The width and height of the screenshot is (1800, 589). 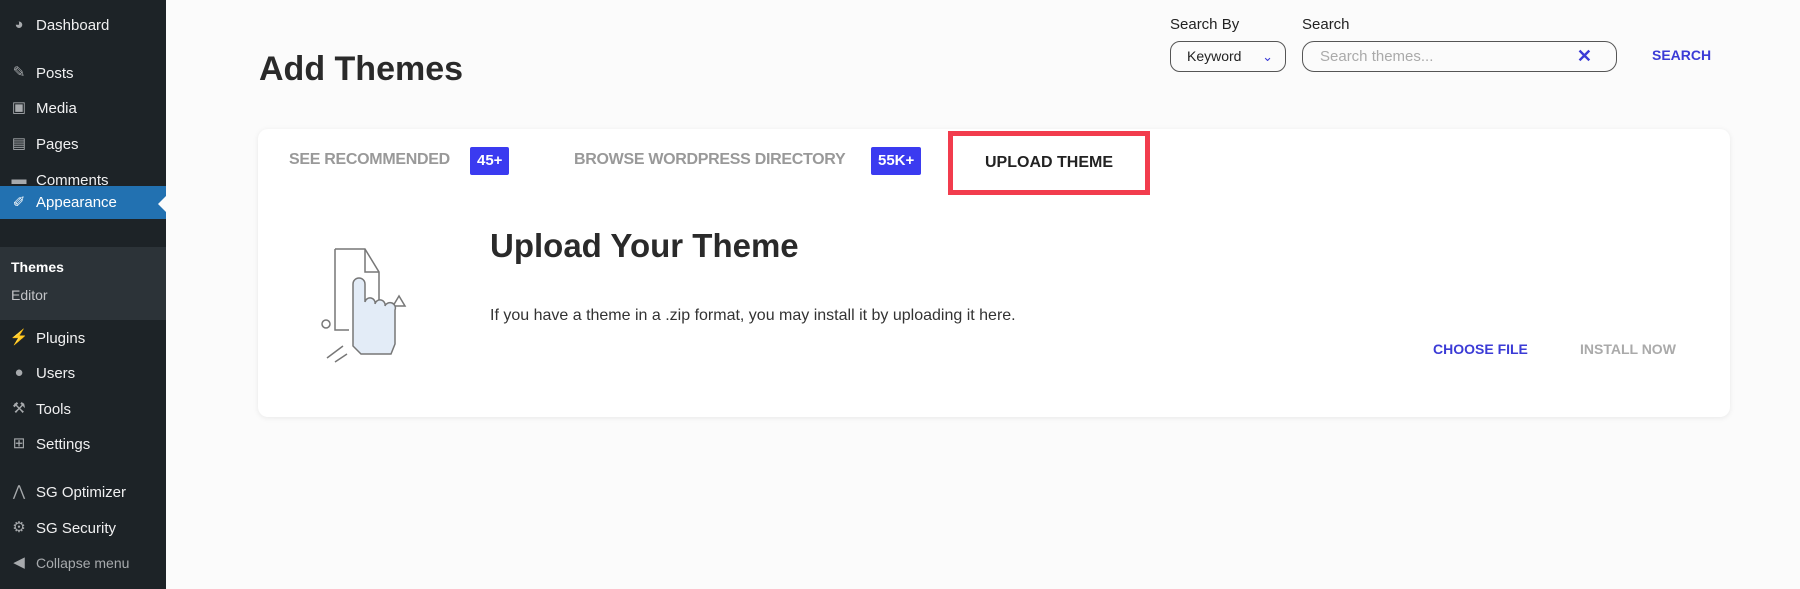 What do you see at coordinates (83, 283) in the screenshot?
I see `appearance-submenu: Themes Editor` at bounding box center [83, 283].